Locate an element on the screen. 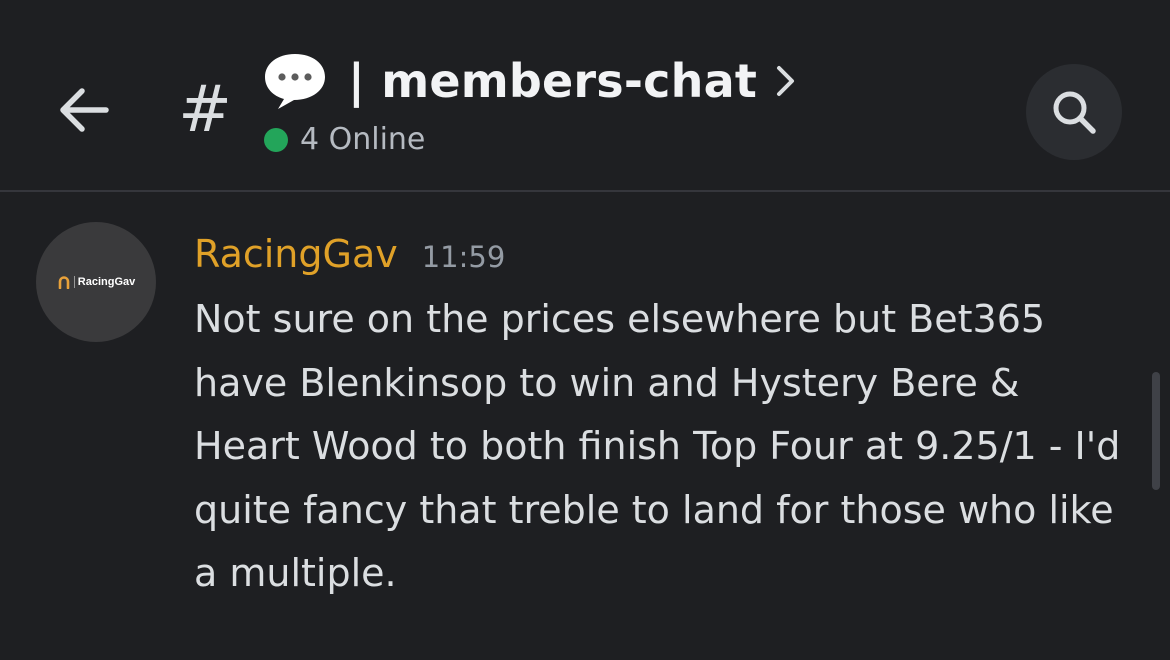 Image resolution: width=1170 pixels, height=660 pixels. online-dot-icon is located at coordinates (276, 139).